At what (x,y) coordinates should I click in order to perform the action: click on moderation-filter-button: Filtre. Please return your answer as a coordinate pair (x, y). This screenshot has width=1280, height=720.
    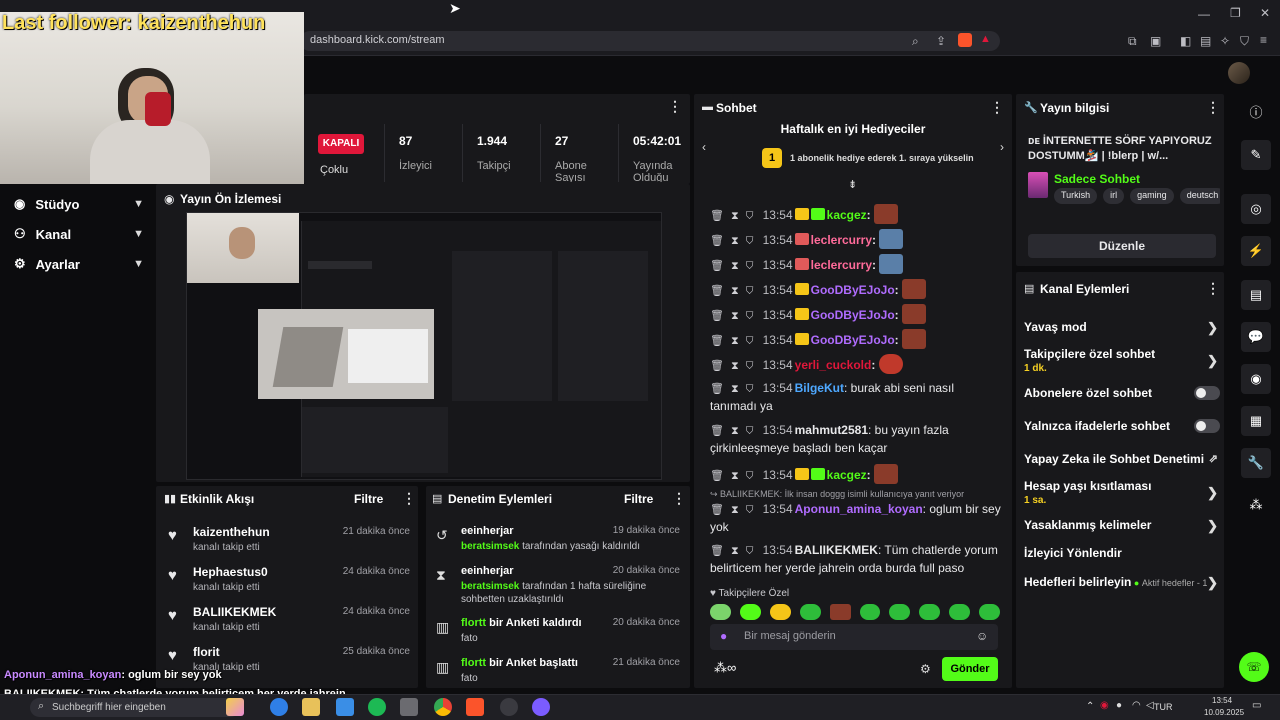
    Looking at the image, I should click on (638, 499).